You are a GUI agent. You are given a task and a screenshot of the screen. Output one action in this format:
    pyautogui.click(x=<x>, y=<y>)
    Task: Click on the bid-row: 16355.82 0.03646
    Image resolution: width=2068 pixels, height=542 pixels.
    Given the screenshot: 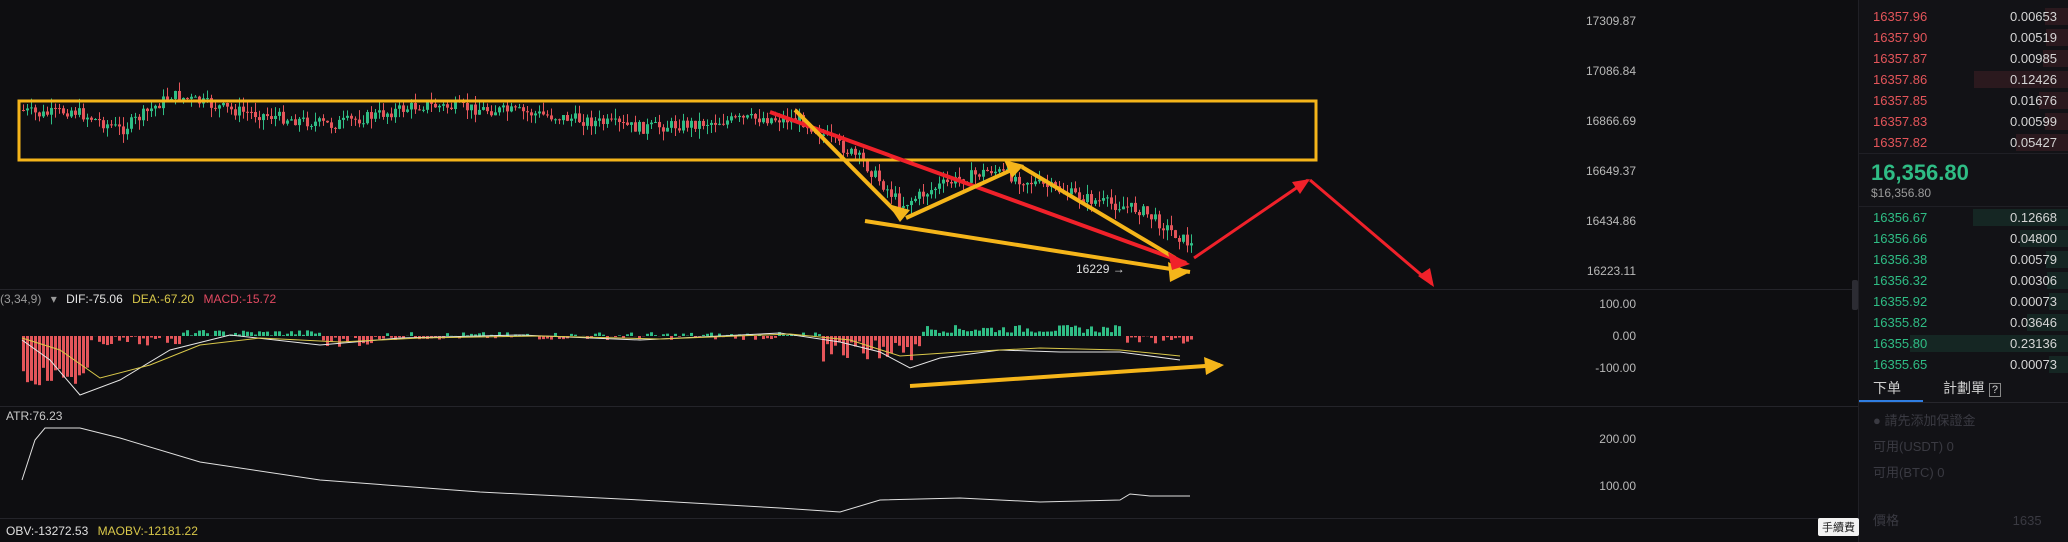 What is the action you would take?
    pyautogui.click(x=1963, y=322)
    